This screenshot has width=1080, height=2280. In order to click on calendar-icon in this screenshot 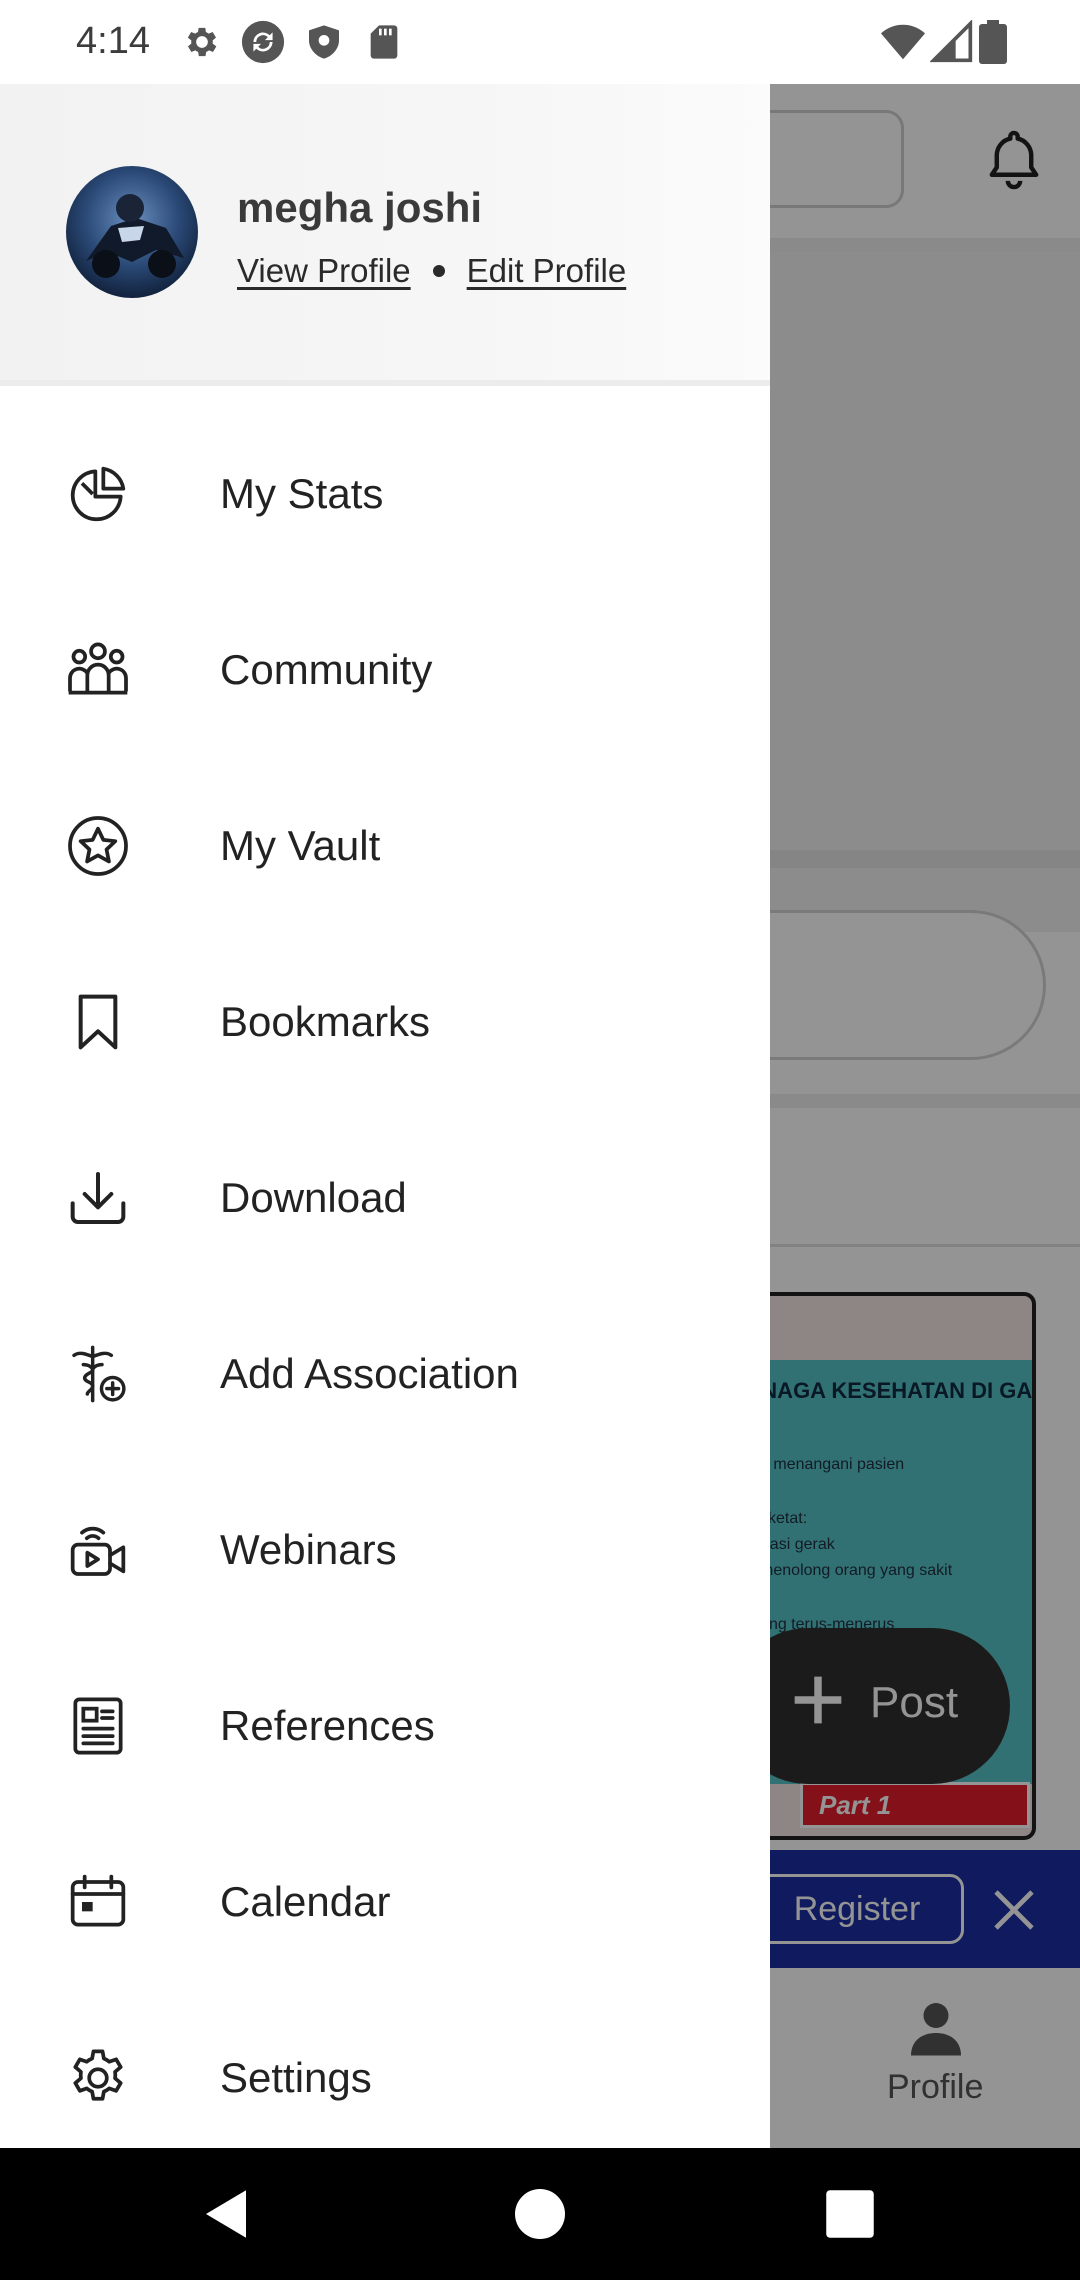, I will do `click(98, 1900)`.